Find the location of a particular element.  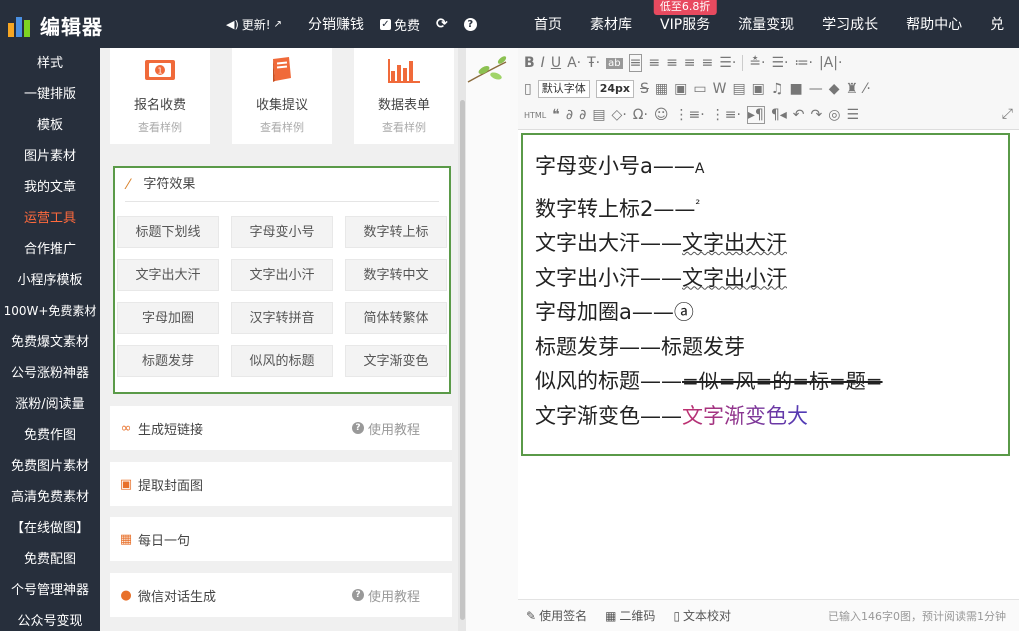

effect-wind-button: 似风的标题 is located at coordinates (282, 361).